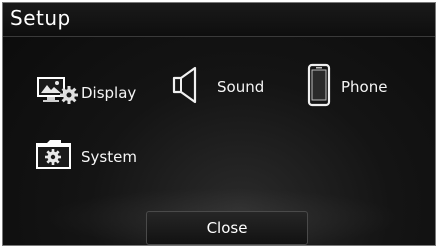  I want to click on menu-item-system: System, so click(85, 157).